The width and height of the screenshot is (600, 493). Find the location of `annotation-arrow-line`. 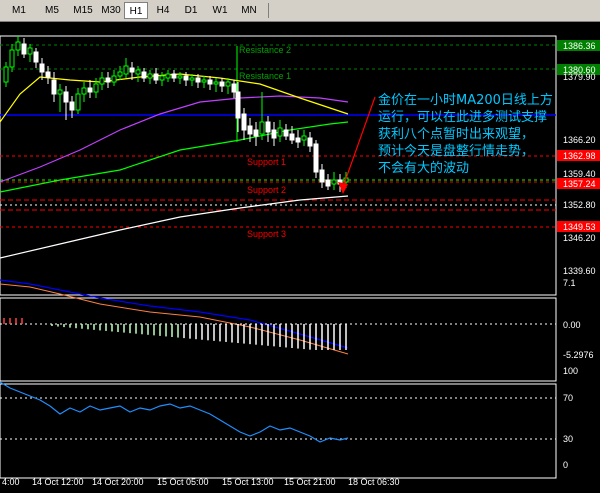

annotation-arrow-line is located at coordinates (359, 142).